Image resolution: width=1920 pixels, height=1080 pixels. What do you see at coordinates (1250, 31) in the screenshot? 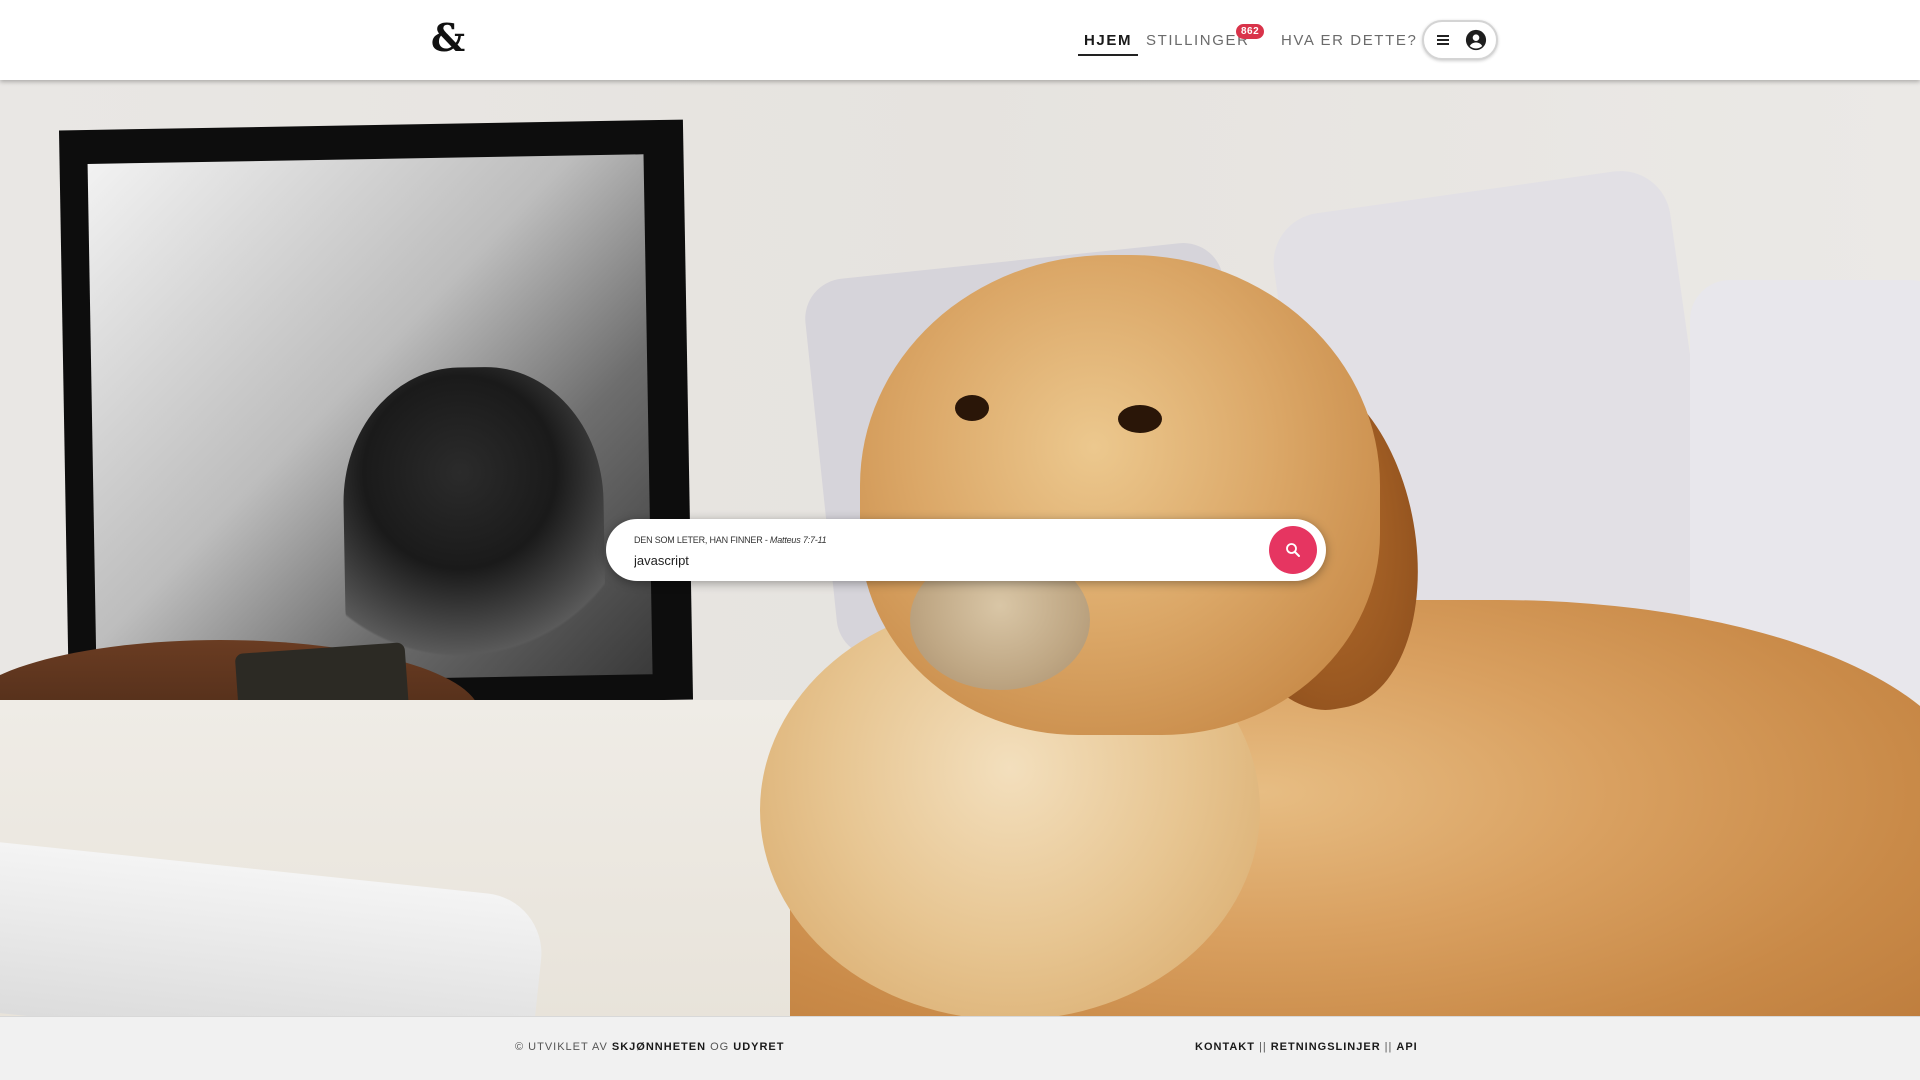
I see `jobs-count-badge: 862` at bounding box center [1250, 31].